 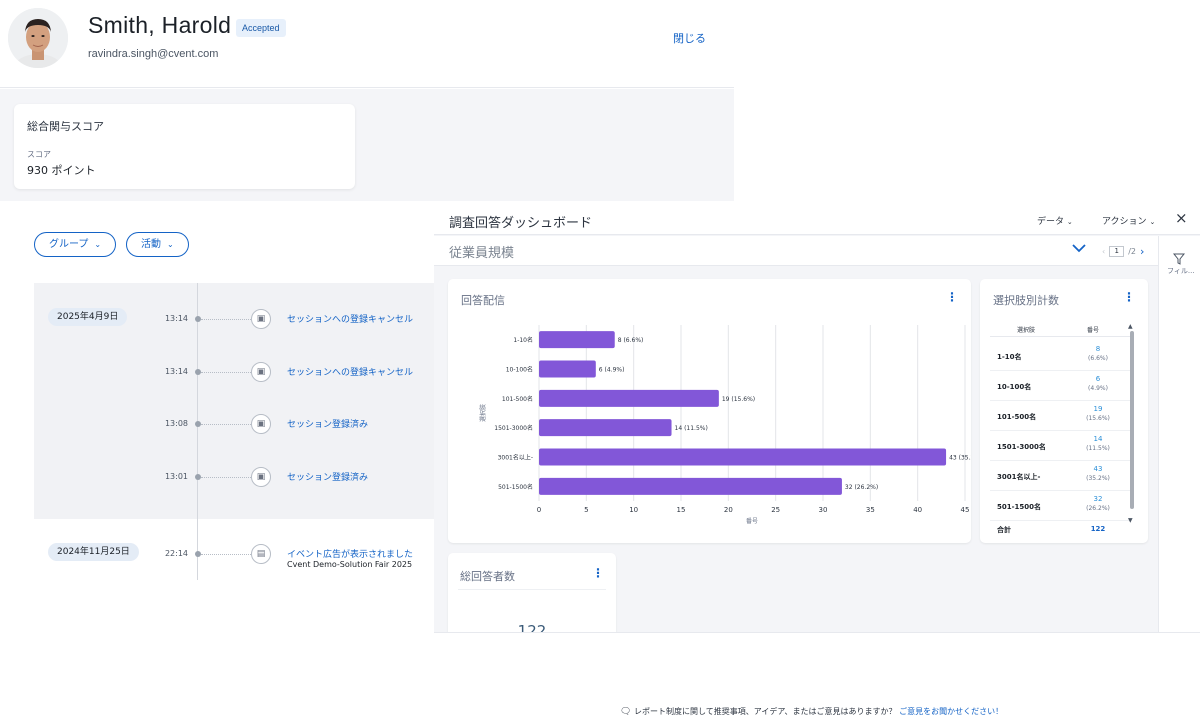 What do you see at coordinates (1060, 506) in the screenshot?
I see `table-row: 501-1500名 32 (26.2%)` at bounding box center [1060, 506].